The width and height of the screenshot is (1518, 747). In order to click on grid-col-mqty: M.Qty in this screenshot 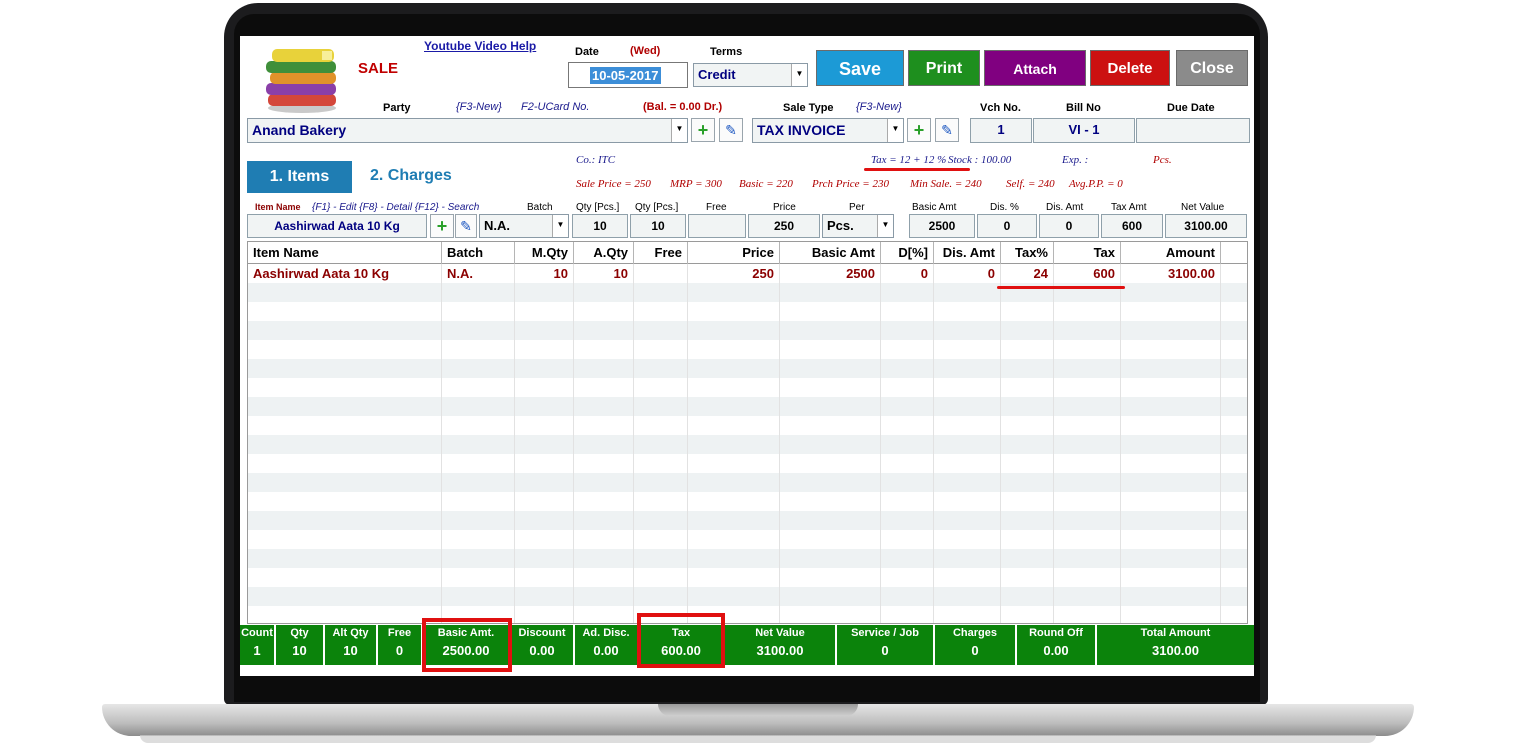, I will do `click(544, 253)`.